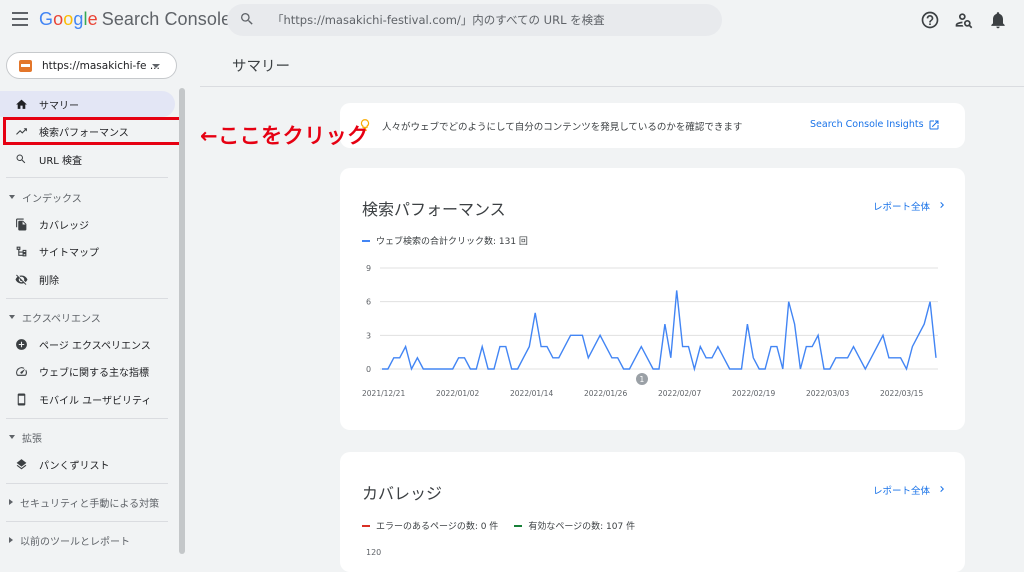  What do you see at coordinates (21, 224) in the screenshot?
I see `file-copy-icon` at bounding box center [21, 224].